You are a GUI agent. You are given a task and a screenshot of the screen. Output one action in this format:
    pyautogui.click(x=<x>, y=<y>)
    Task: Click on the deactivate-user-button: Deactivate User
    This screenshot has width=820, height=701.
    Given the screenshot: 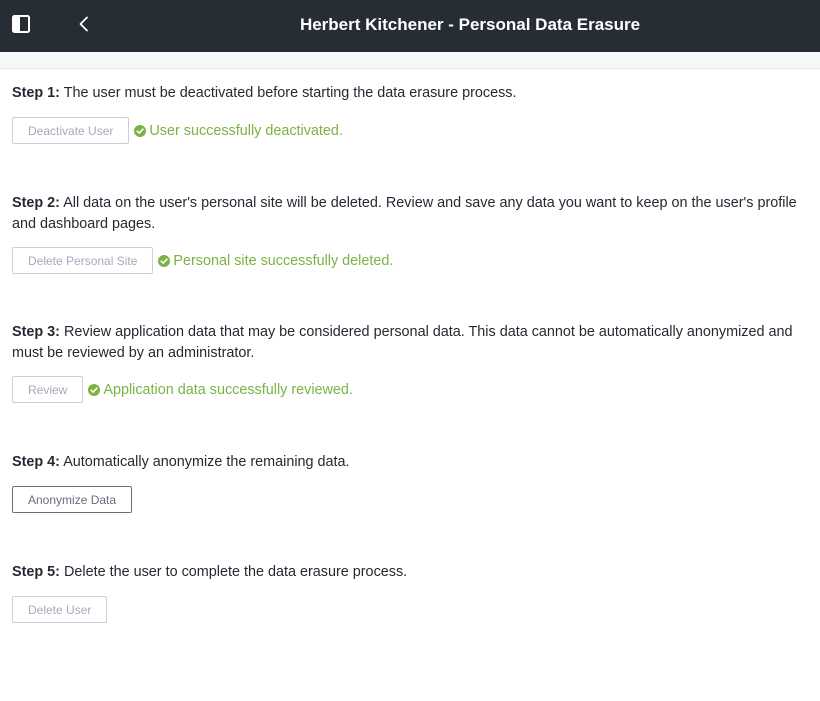 What is the action you would take?
    pyautogui.click(x=71, y=130)
    